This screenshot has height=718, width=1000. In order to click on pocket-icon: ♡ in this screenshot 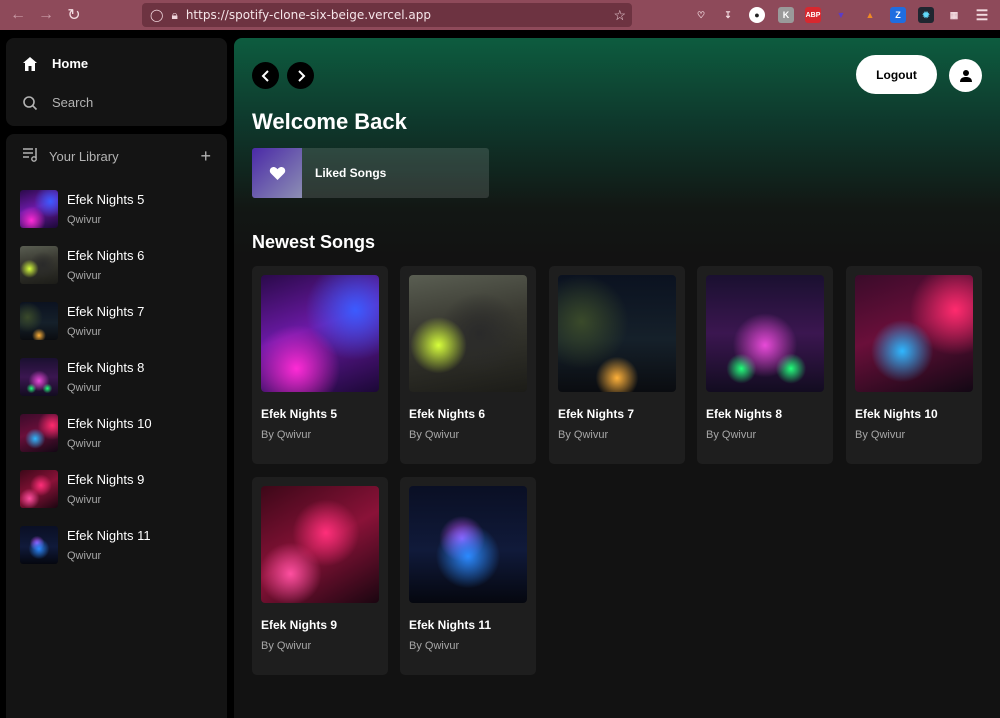, I will do `click(701, 15)`.